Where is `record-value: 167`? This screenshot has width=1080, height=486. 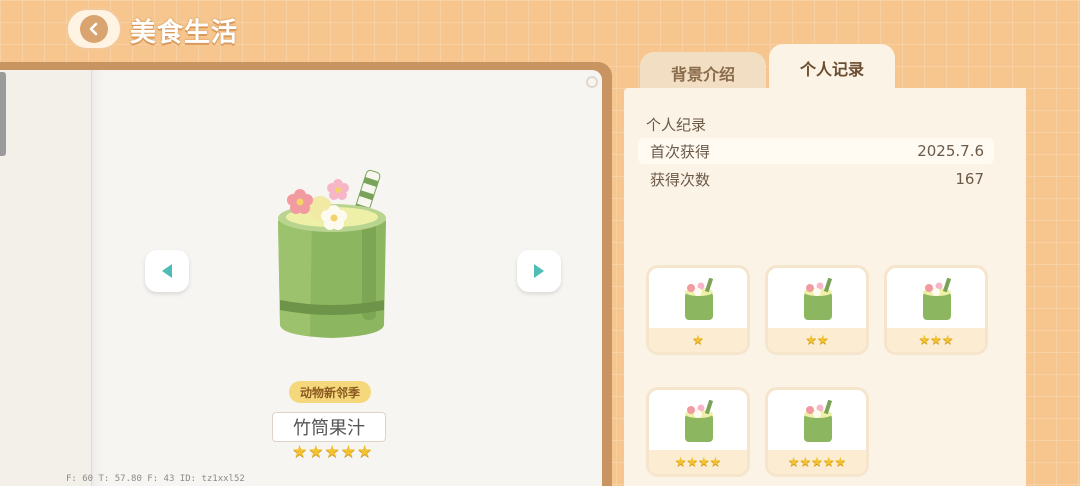 record-value: 167 is located at coordinates (969, 179).